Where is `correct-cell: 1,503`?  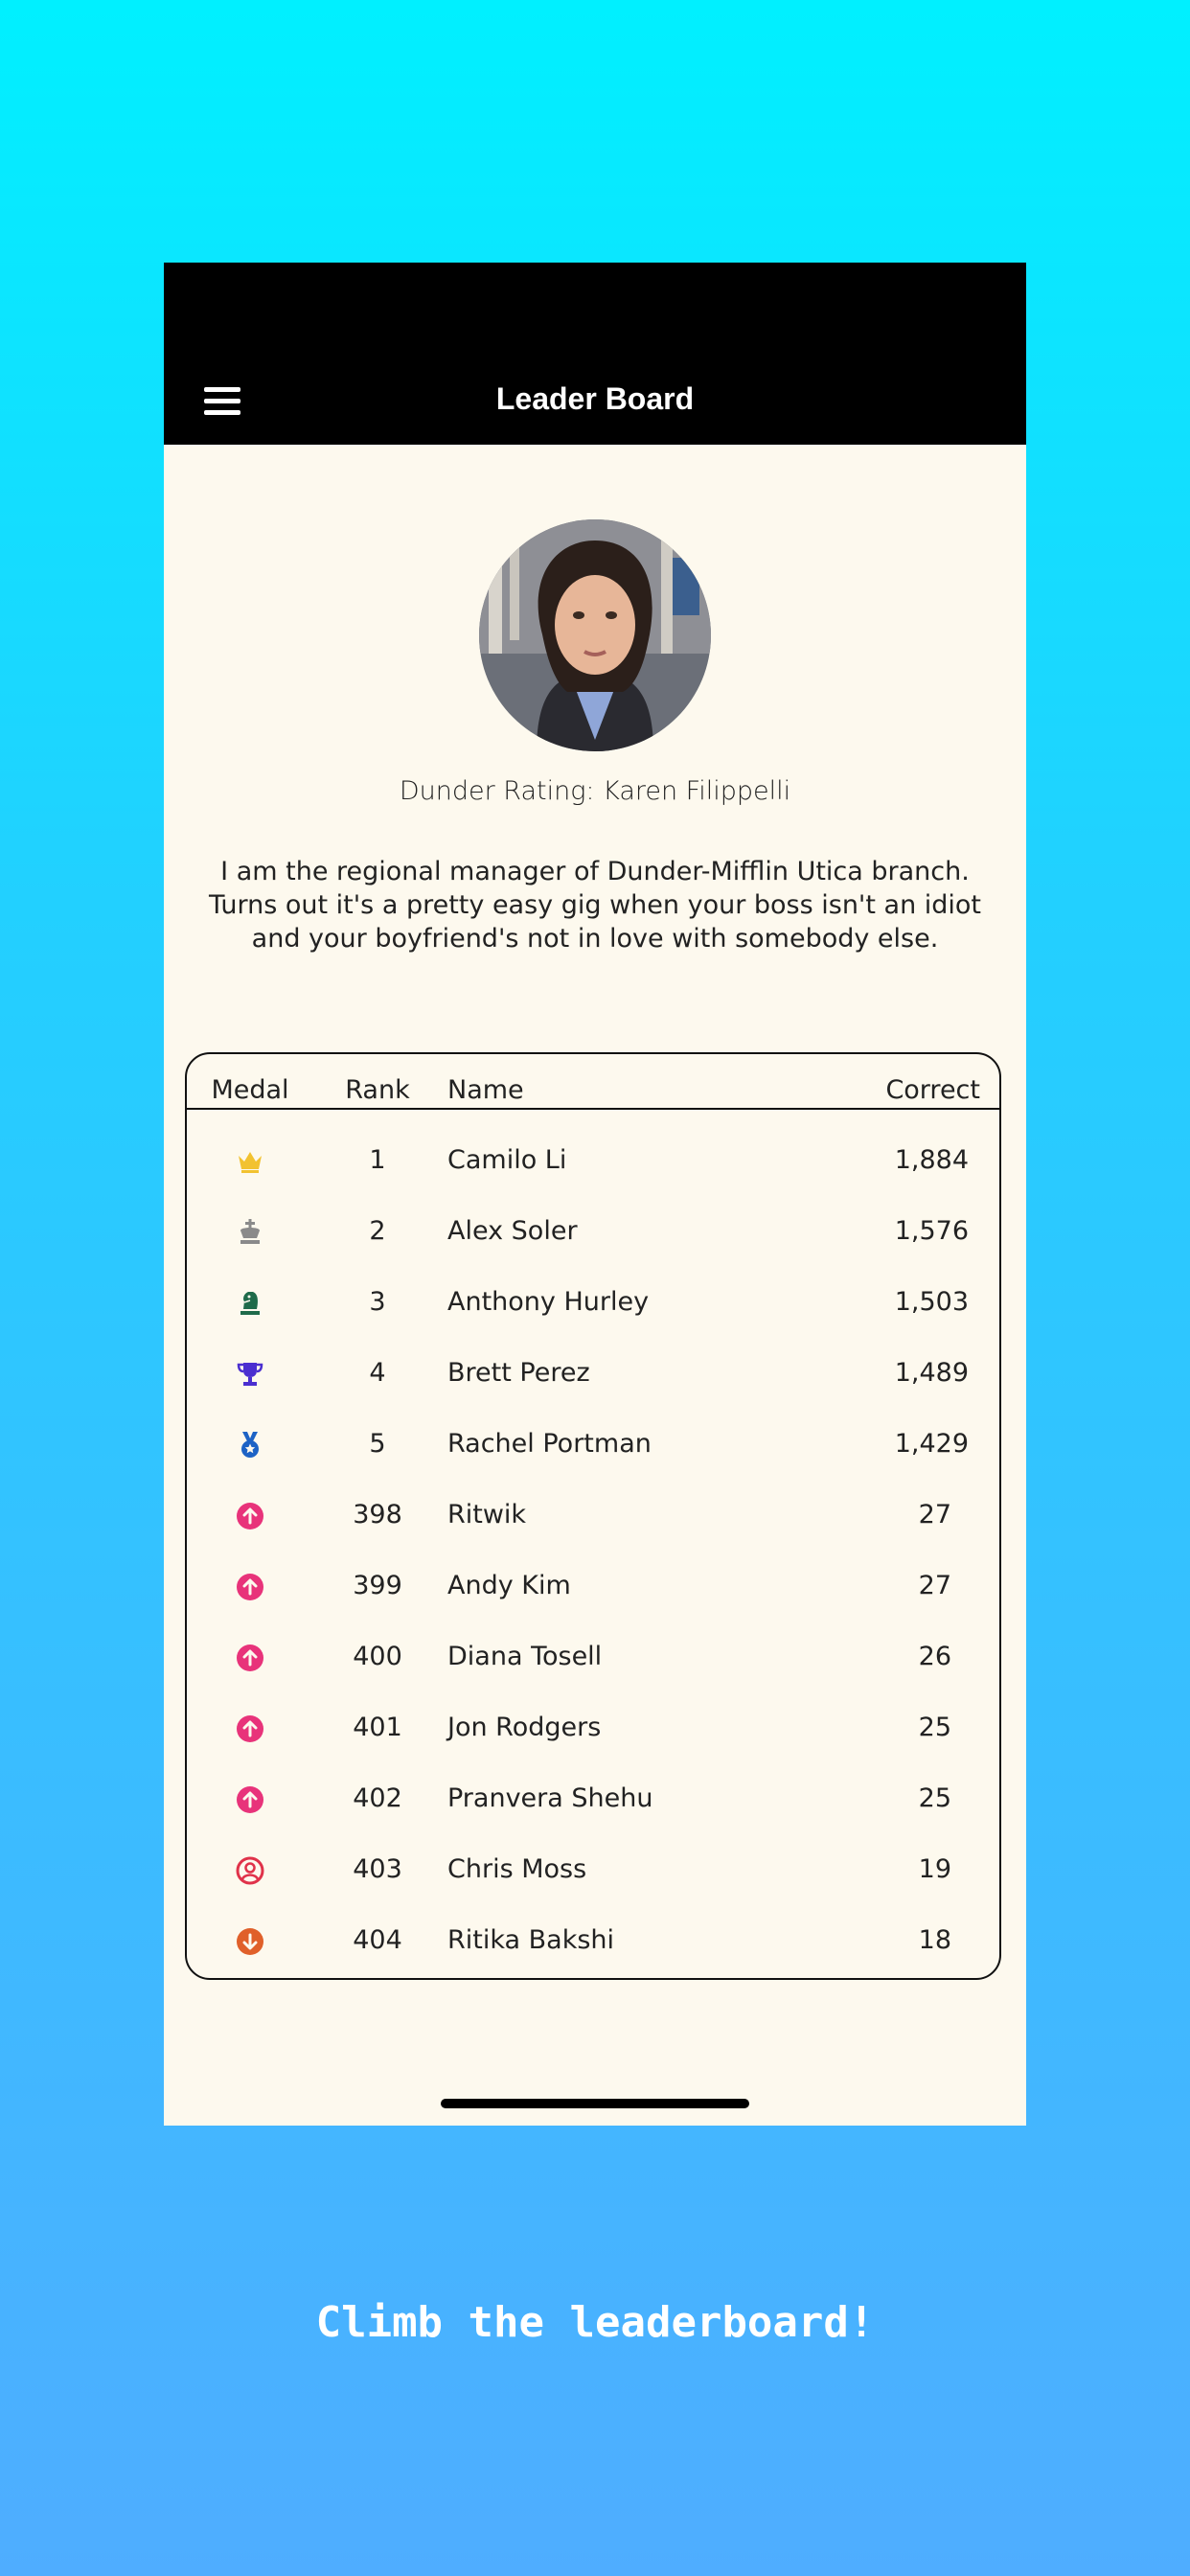
correct-cell: 1,503 is located at coordinates (932, 1302).